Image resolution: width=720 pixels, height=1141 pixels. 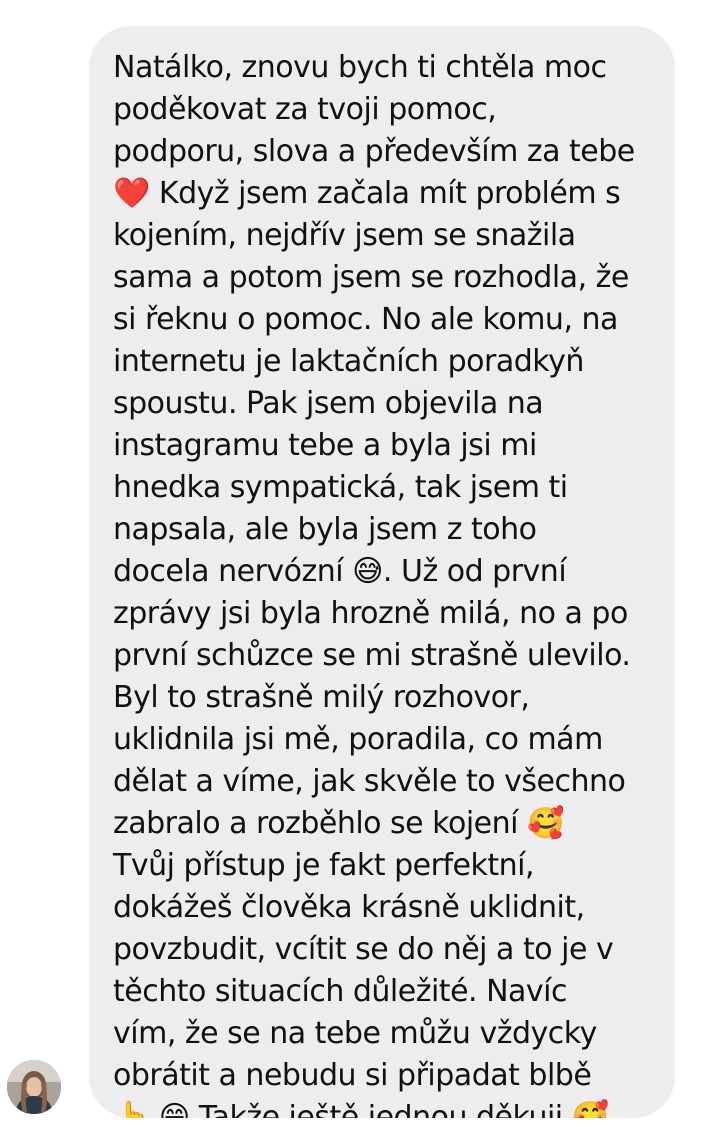 What do you see at coordinates (305, 109) in the screenshot?
I see `message-line: poděkovat za tvoji pomoc,` at bounding box center [305, 109].